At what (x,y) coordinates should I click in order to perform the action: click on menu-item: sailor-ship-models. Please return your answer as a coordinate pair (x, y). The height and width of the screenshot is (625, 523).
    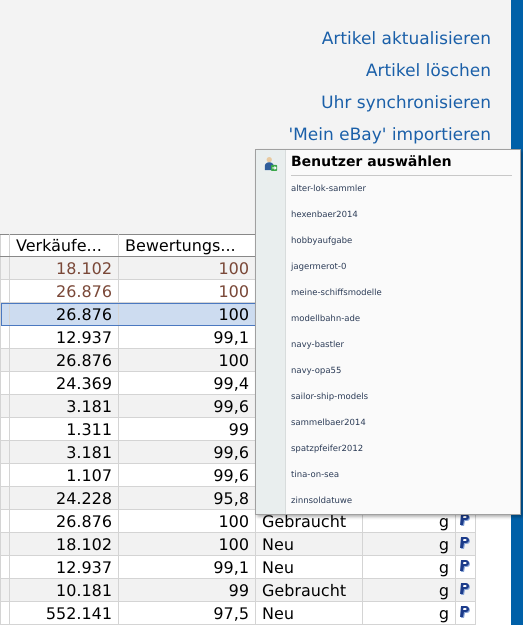
    Looking at the image, I should click on (401, 397).